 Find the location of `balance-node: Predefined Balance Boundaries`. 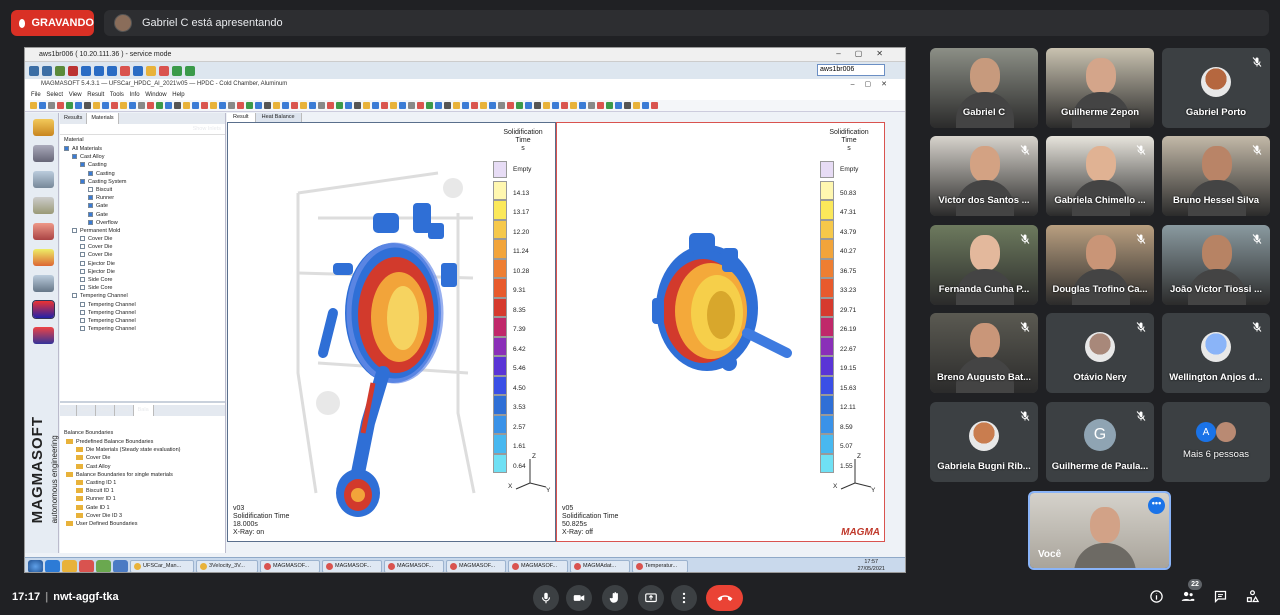

balance-node: Predefined Balance Boundaries is located at coordinates (142, 442).